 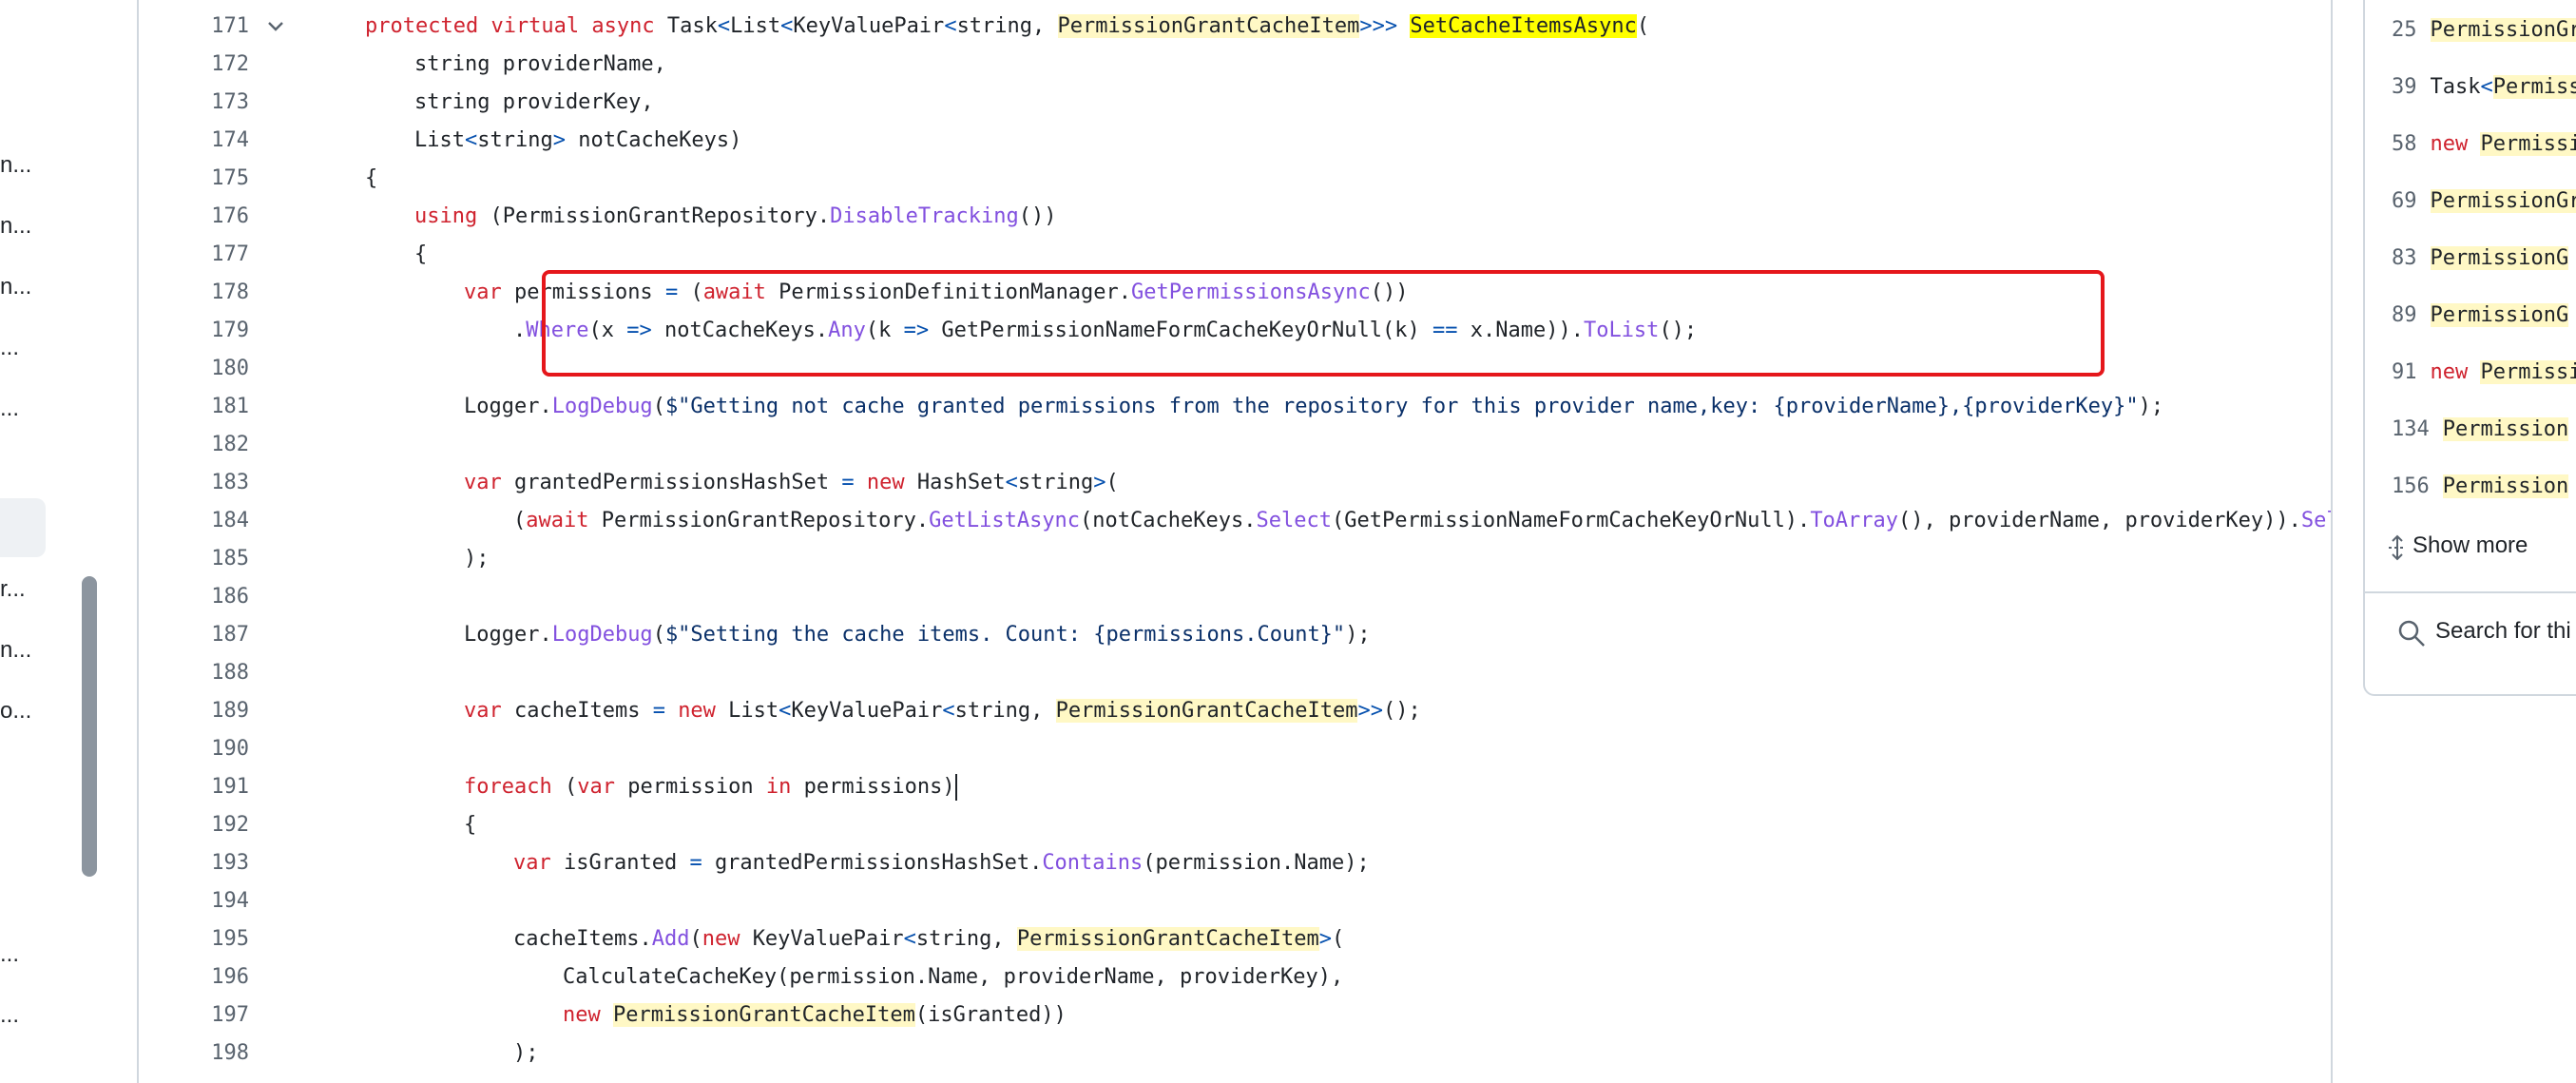 What do you see at coordinates (194, 939) in the screenshot?
I see `line-number: 195` at bounding box center [194, 939].